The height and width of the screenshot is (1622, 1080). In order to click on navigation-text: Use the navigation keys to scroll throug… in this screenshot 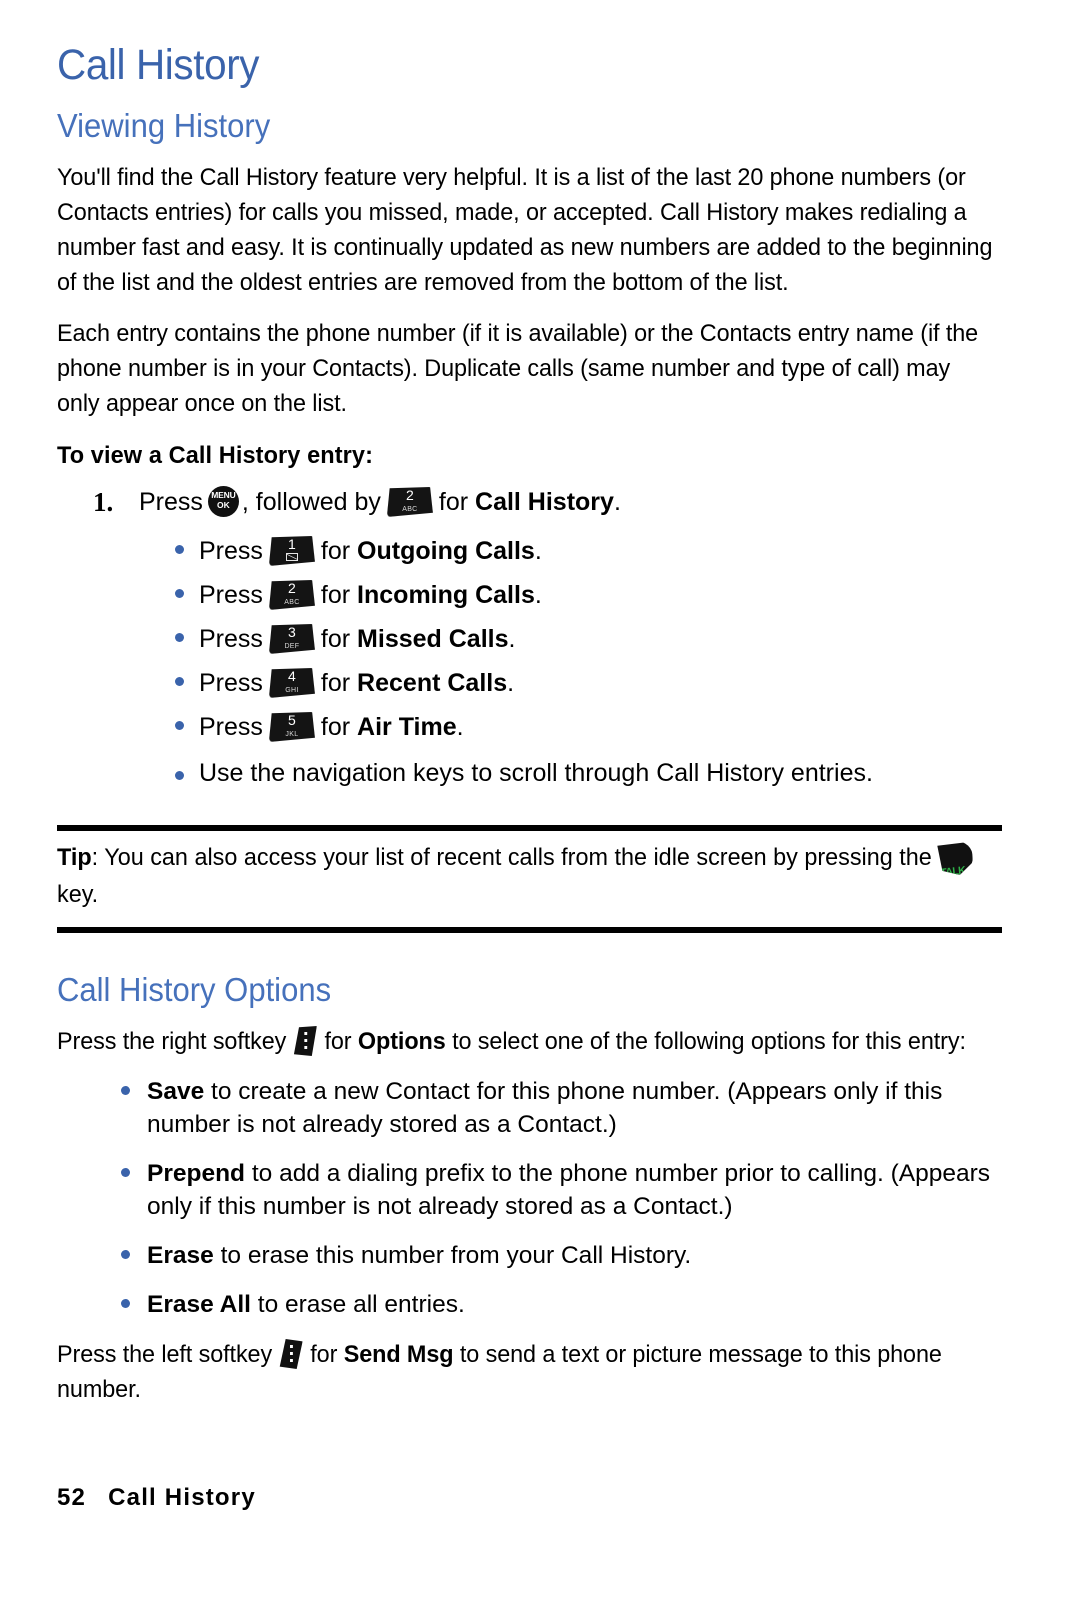, I will do `click(536, 773)`.